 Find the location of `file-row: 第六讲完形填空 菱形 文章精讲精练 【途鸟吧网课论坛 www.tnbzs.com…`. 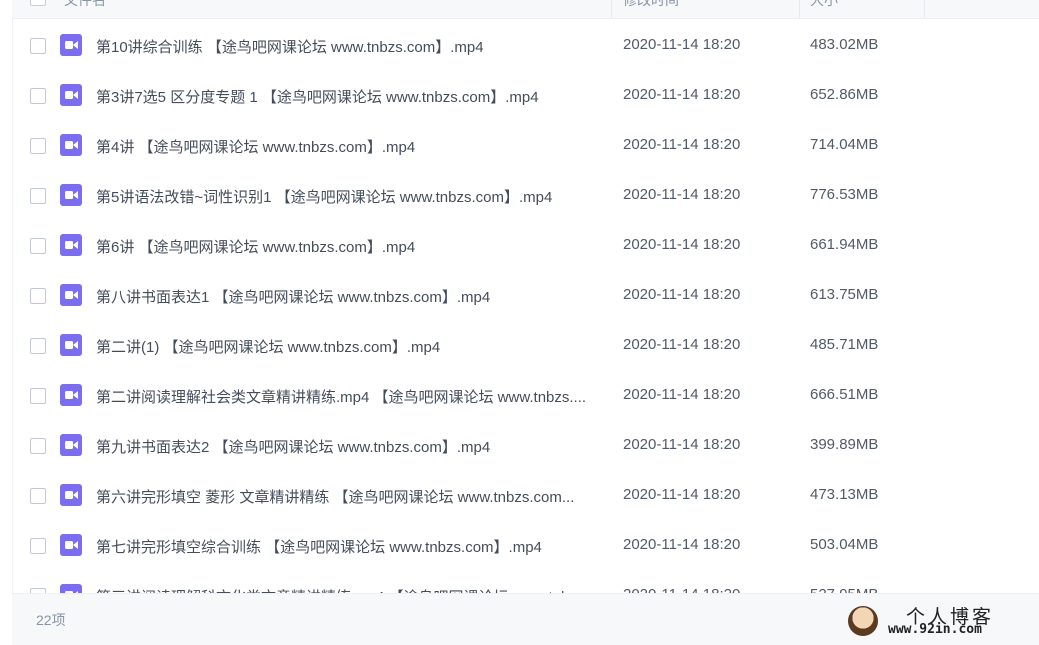

file-row: 第六讲完形填空 菱形 文章精讲精练 【途鸟吧网课论坛 www.tnbzs.com… is located at coordinates (525, 496).